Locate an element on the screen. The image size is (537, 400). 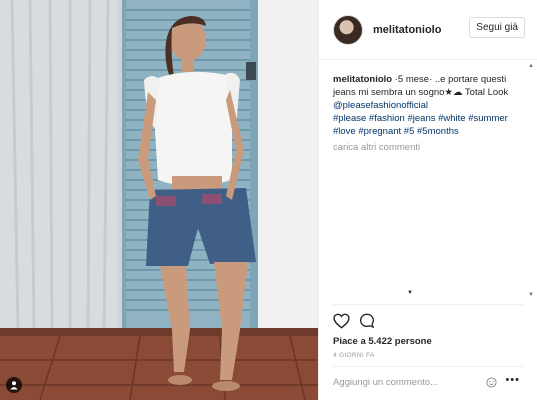
person-icon is located at coordinates (14, 385).